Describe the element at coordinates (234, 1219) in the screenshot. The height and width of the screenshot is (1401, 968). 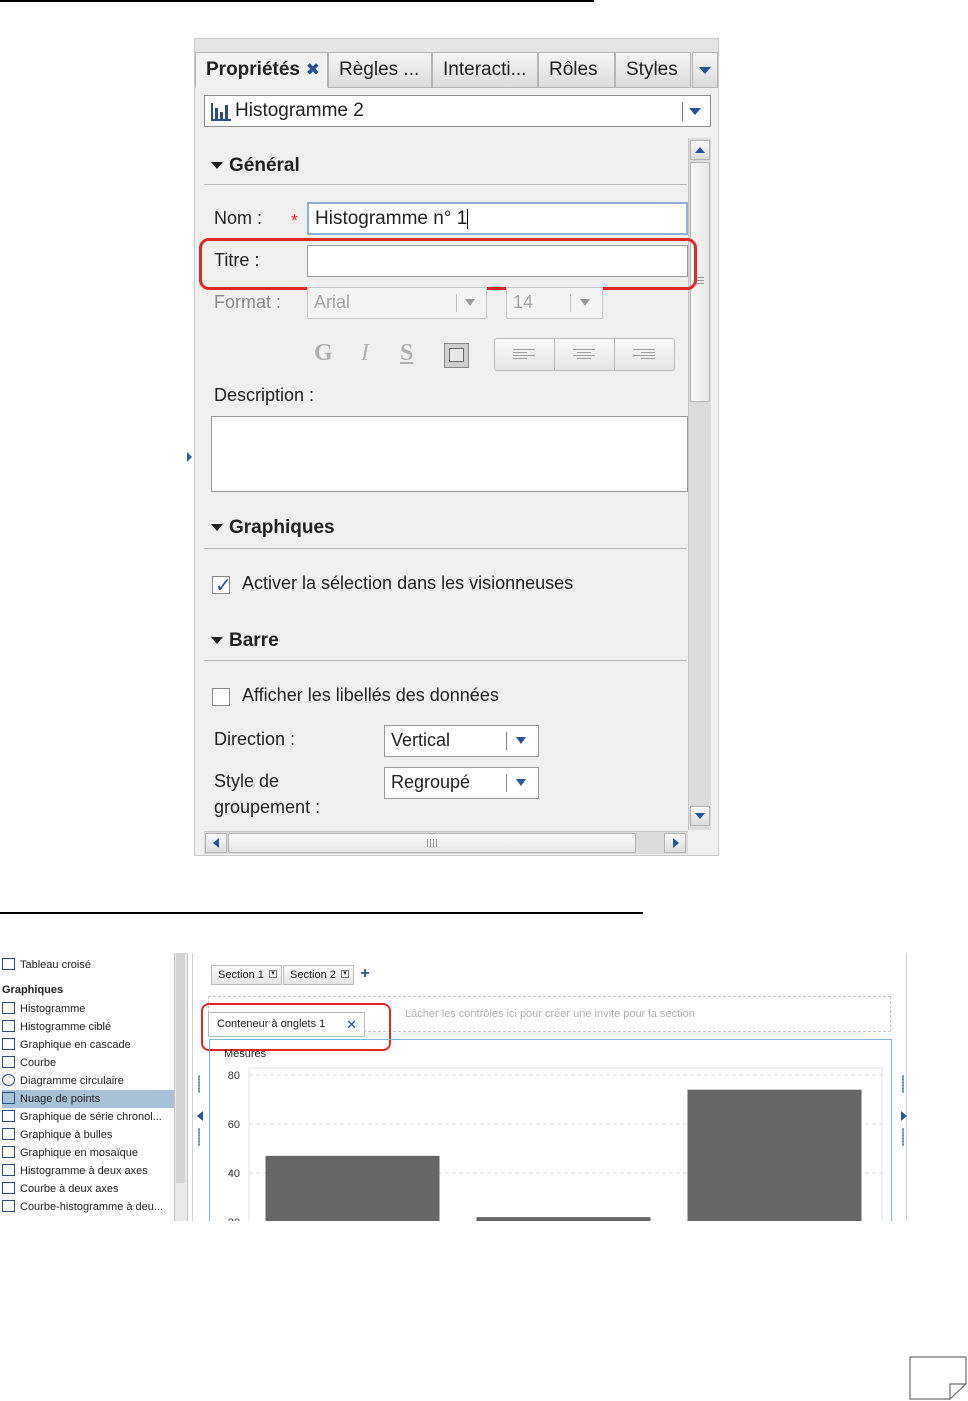
I see `y-tick-label: 20` at that location.